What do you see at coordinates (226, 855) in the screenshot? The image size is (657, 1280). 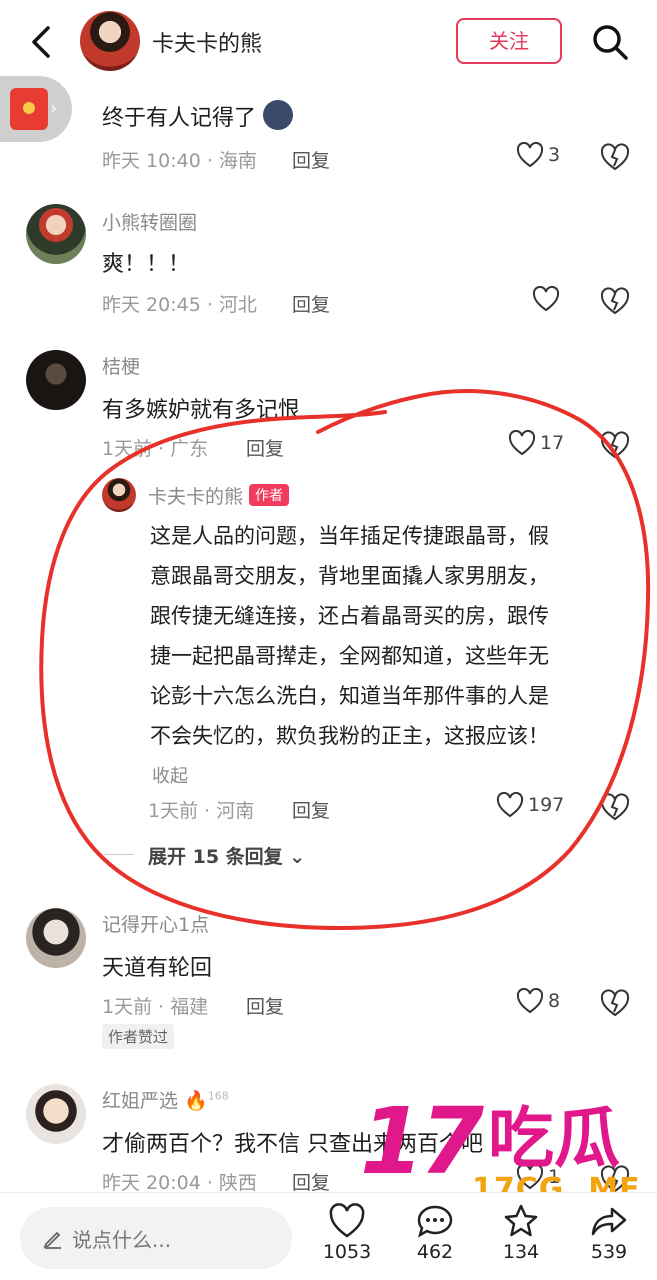 I see `expand-replies-button: 展开 15 条回复 ⌄` at bounding box center [226, 855].